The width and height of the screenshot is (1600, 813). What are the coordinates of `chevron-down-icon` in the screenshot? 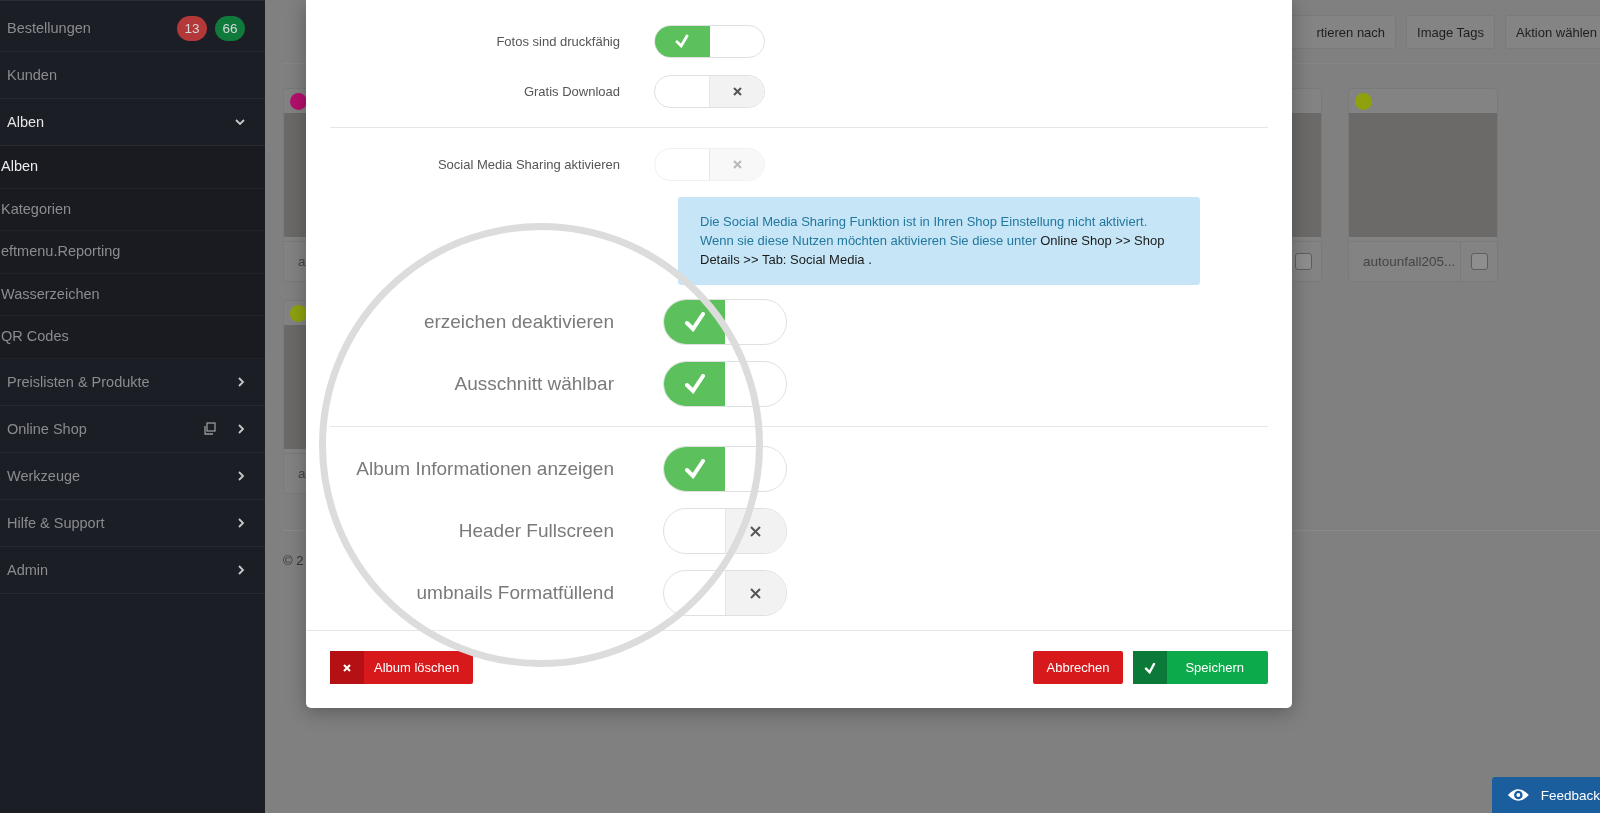 It's located at (240, 122).